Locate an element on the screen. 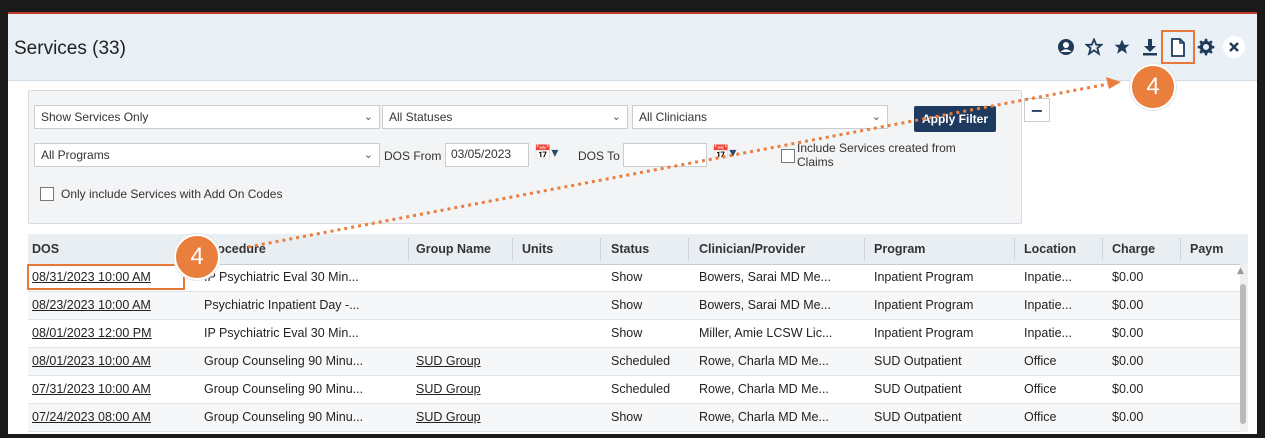 The height and width of the screenshot is (438, 1265). scroll-up-icon: ▲ is located at coordinates (1240, 271).